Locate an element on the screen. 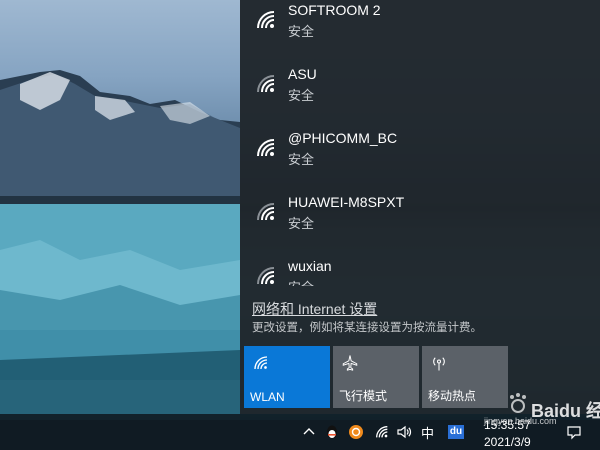 This screenshot has height=450, width=600. network-name: SOFTROOM 2 is located at coordinates (334, 10).